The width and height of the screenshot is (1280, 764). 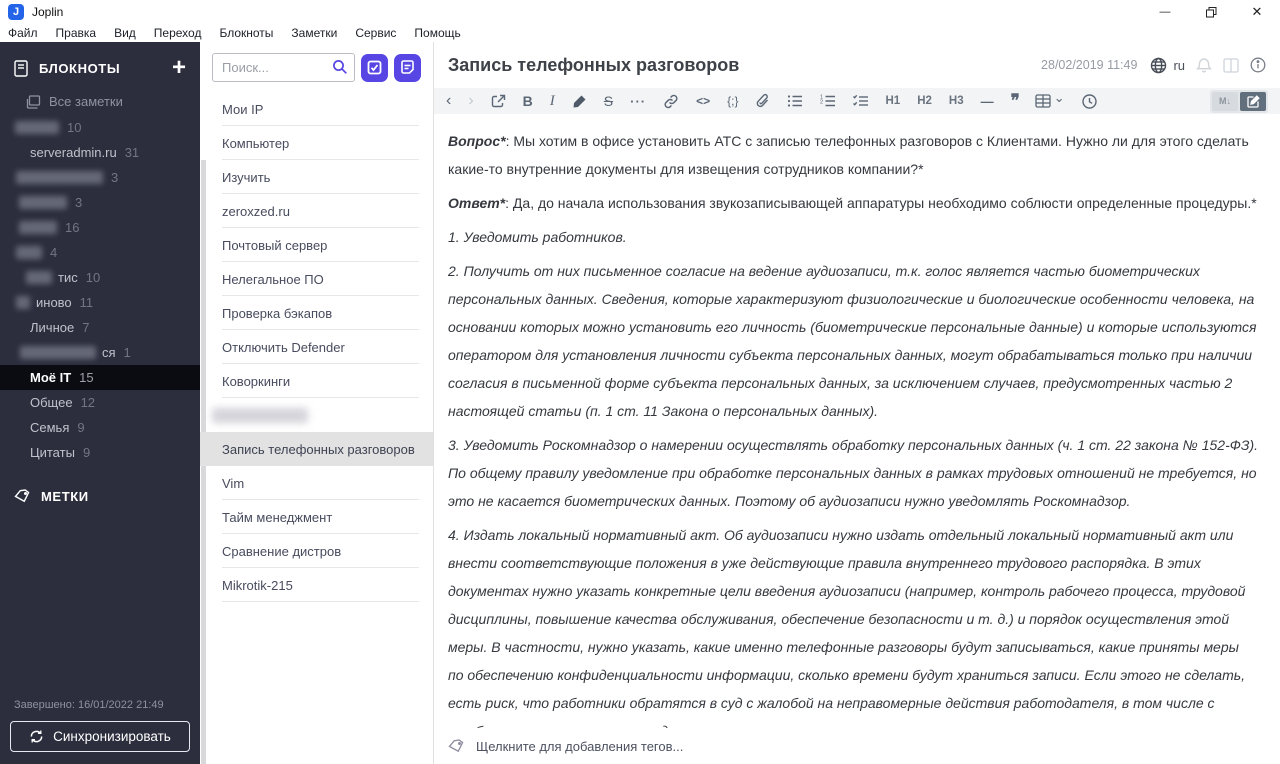 What do you see at coordinates (316, 483) in the screenshot?
I see `note-row: Vim` at bounding box center [316, 483].